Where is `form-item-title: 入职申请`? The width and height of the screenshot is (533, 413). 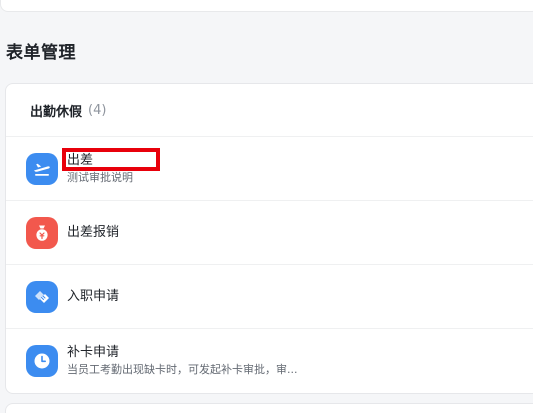 form-item-title: 入职申请 is located at coordinates (93, 296).